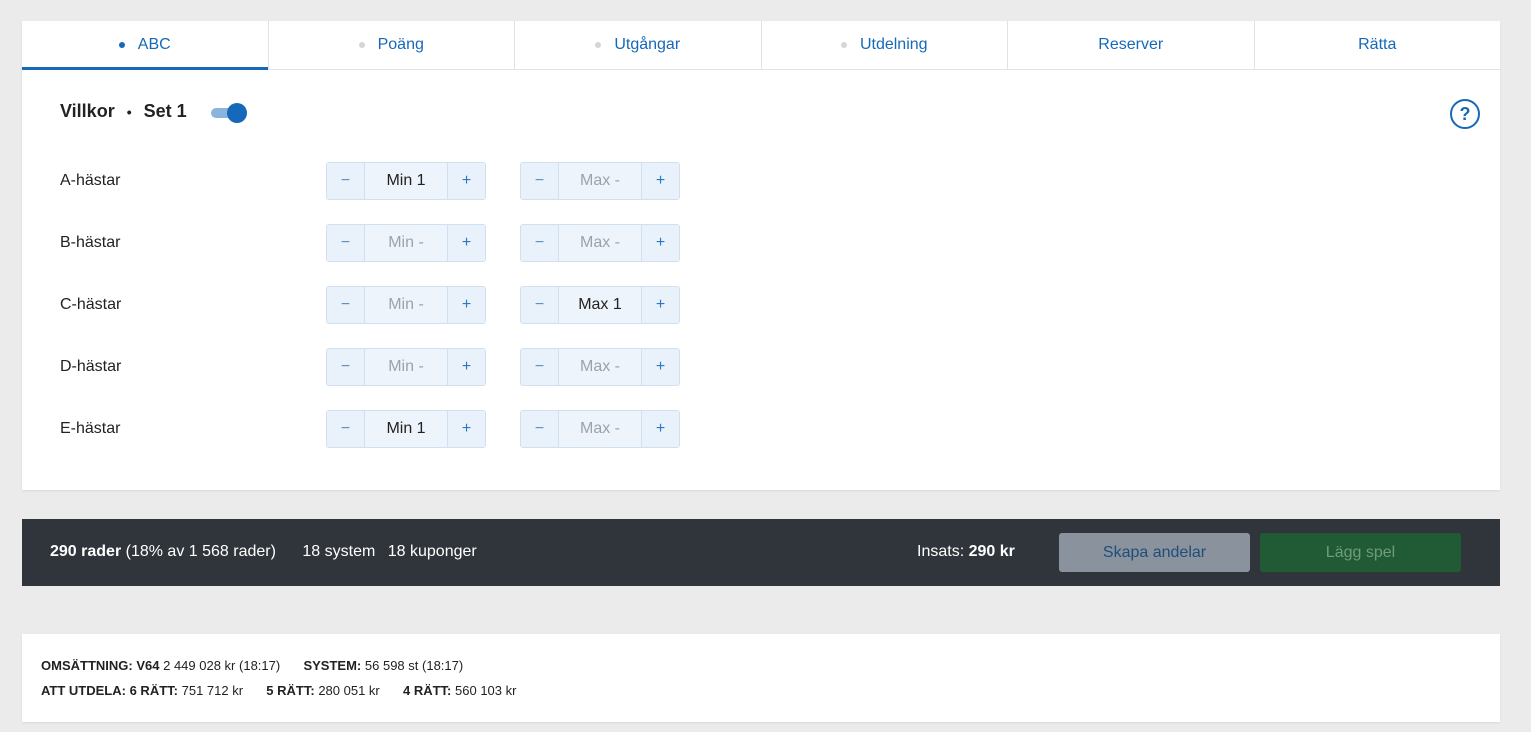 The image size is (1531, 732). Describe the element at coordinates (90, 242) in the screenshot. I see `row-label: B-hästar` at that location.